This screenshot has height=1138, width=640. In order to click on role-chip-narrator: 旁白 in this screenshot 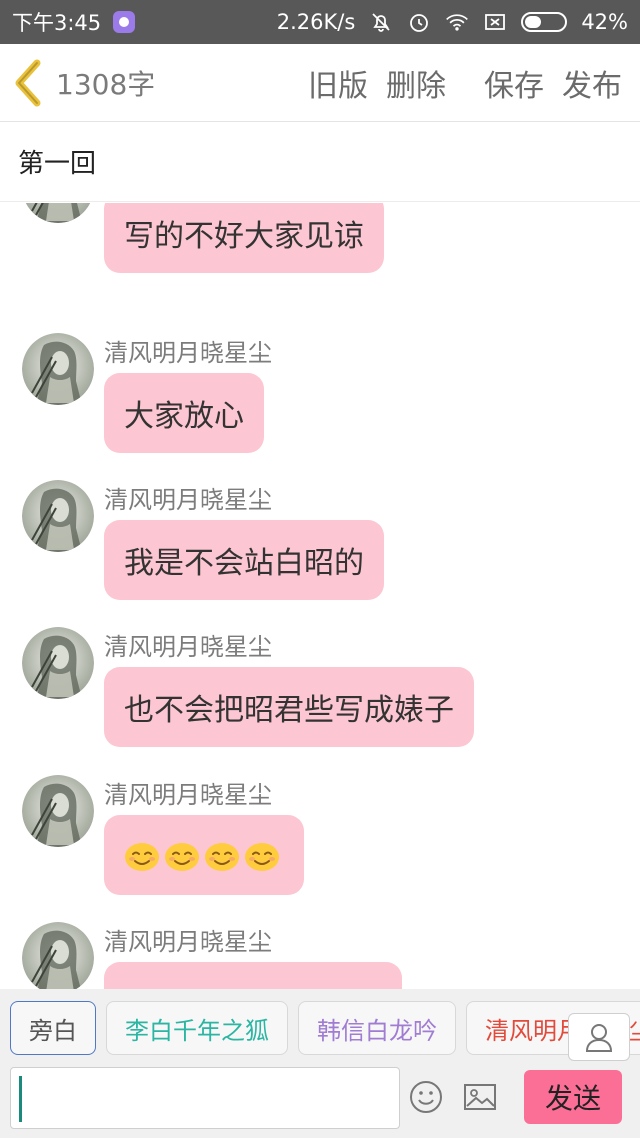, I will do `click(53, 1028)`.